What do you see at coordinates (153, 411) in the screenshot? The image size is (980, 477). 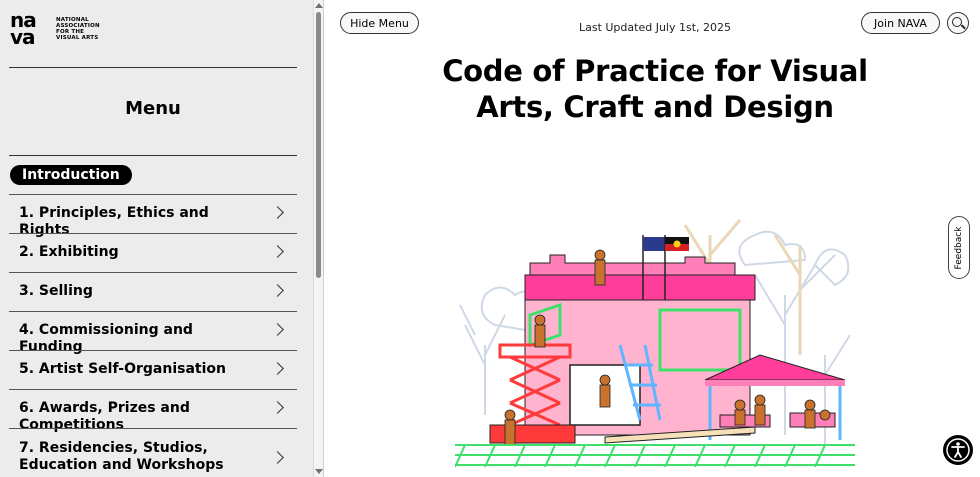 I see `menu-item-awards: 6. Awards, Prizes and Competitions` at bounding box center [153, 411].